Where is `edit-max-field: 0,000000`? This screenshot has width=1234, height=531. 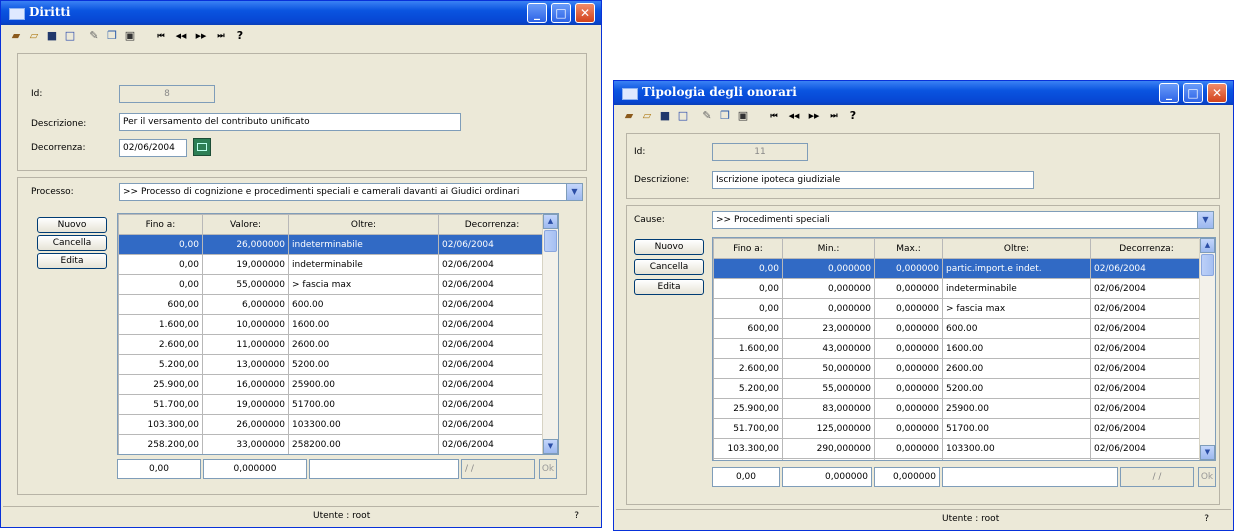
edit-max-field: 0,000000 is located at coordinates (907, 477).